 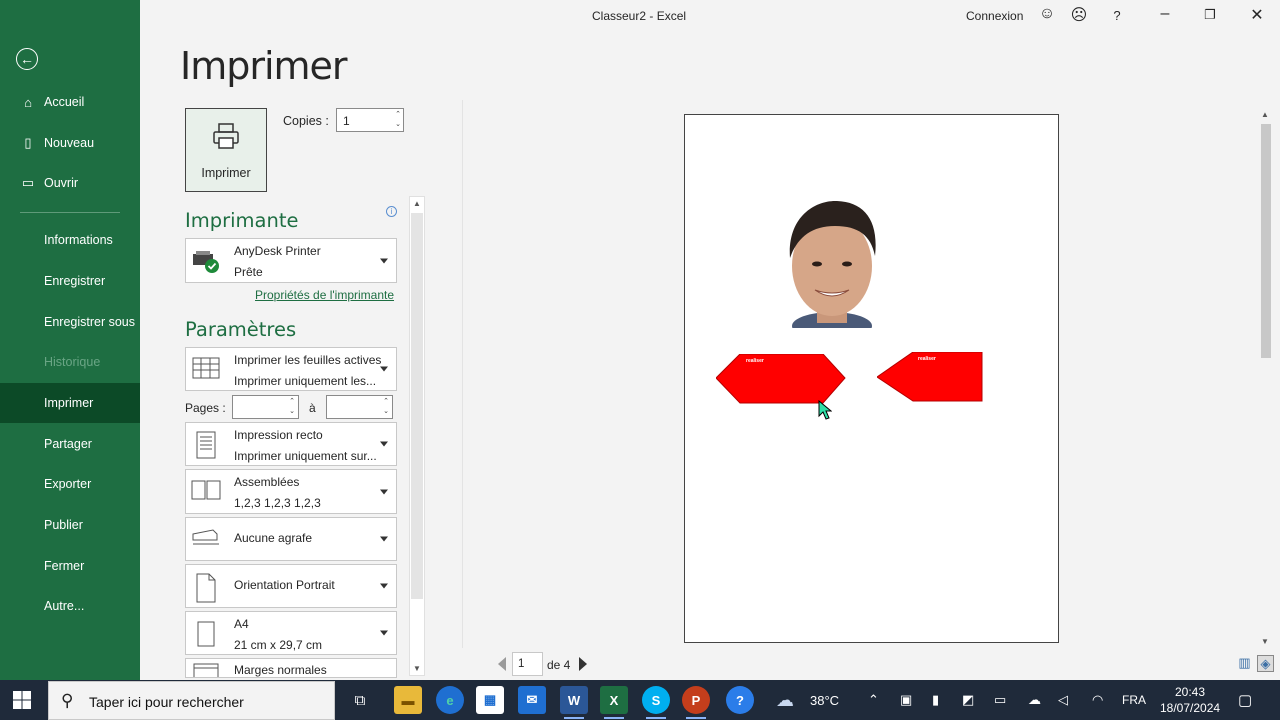 What do you see at coordinates (1063, 700) in the screenshot?
I see `volume-icon: ◁` at bounding box center [1063, 700].